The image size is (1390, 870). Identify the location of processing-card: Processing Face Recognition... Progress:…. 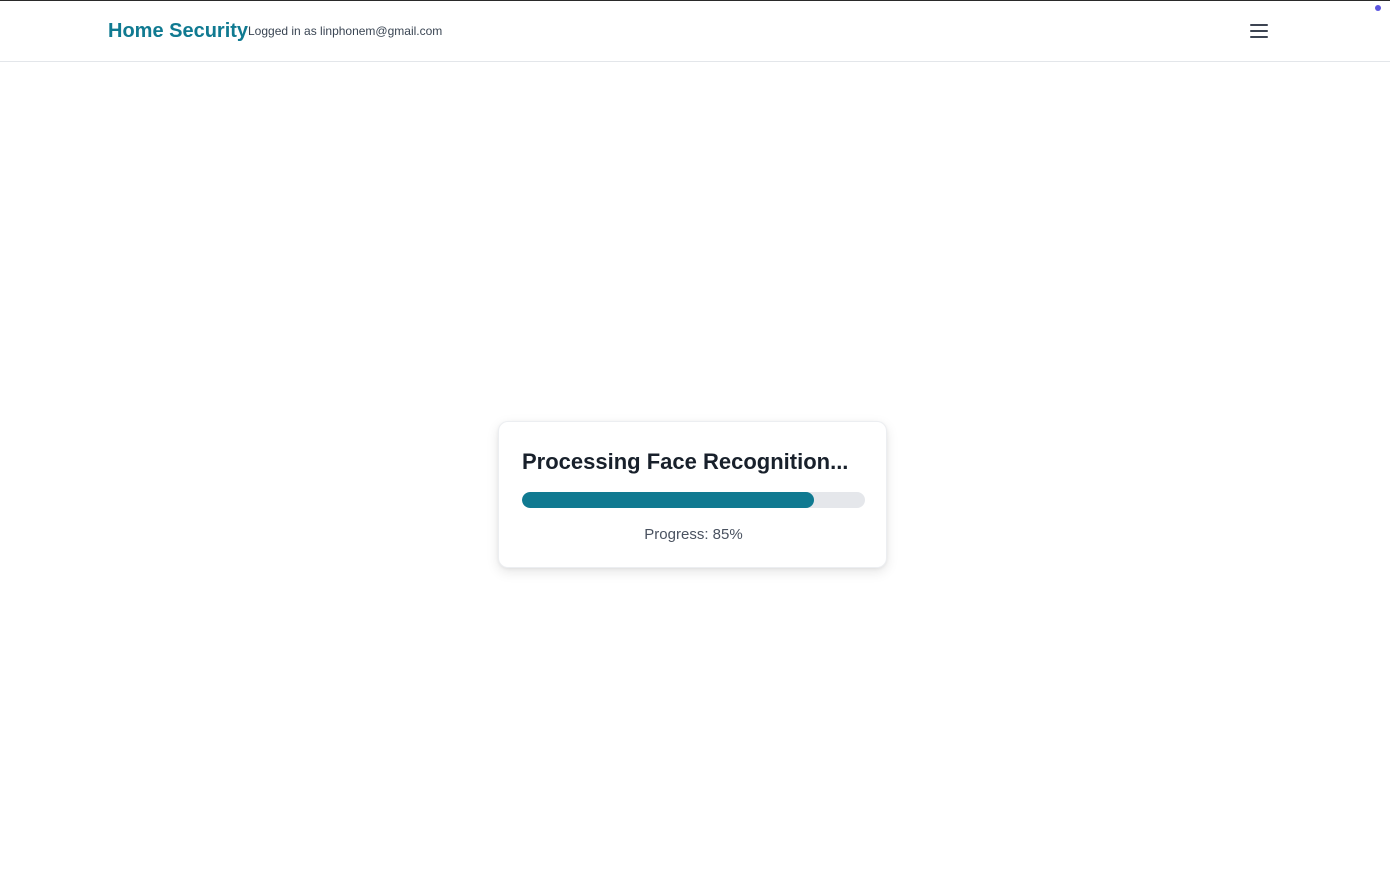
(692, 494).